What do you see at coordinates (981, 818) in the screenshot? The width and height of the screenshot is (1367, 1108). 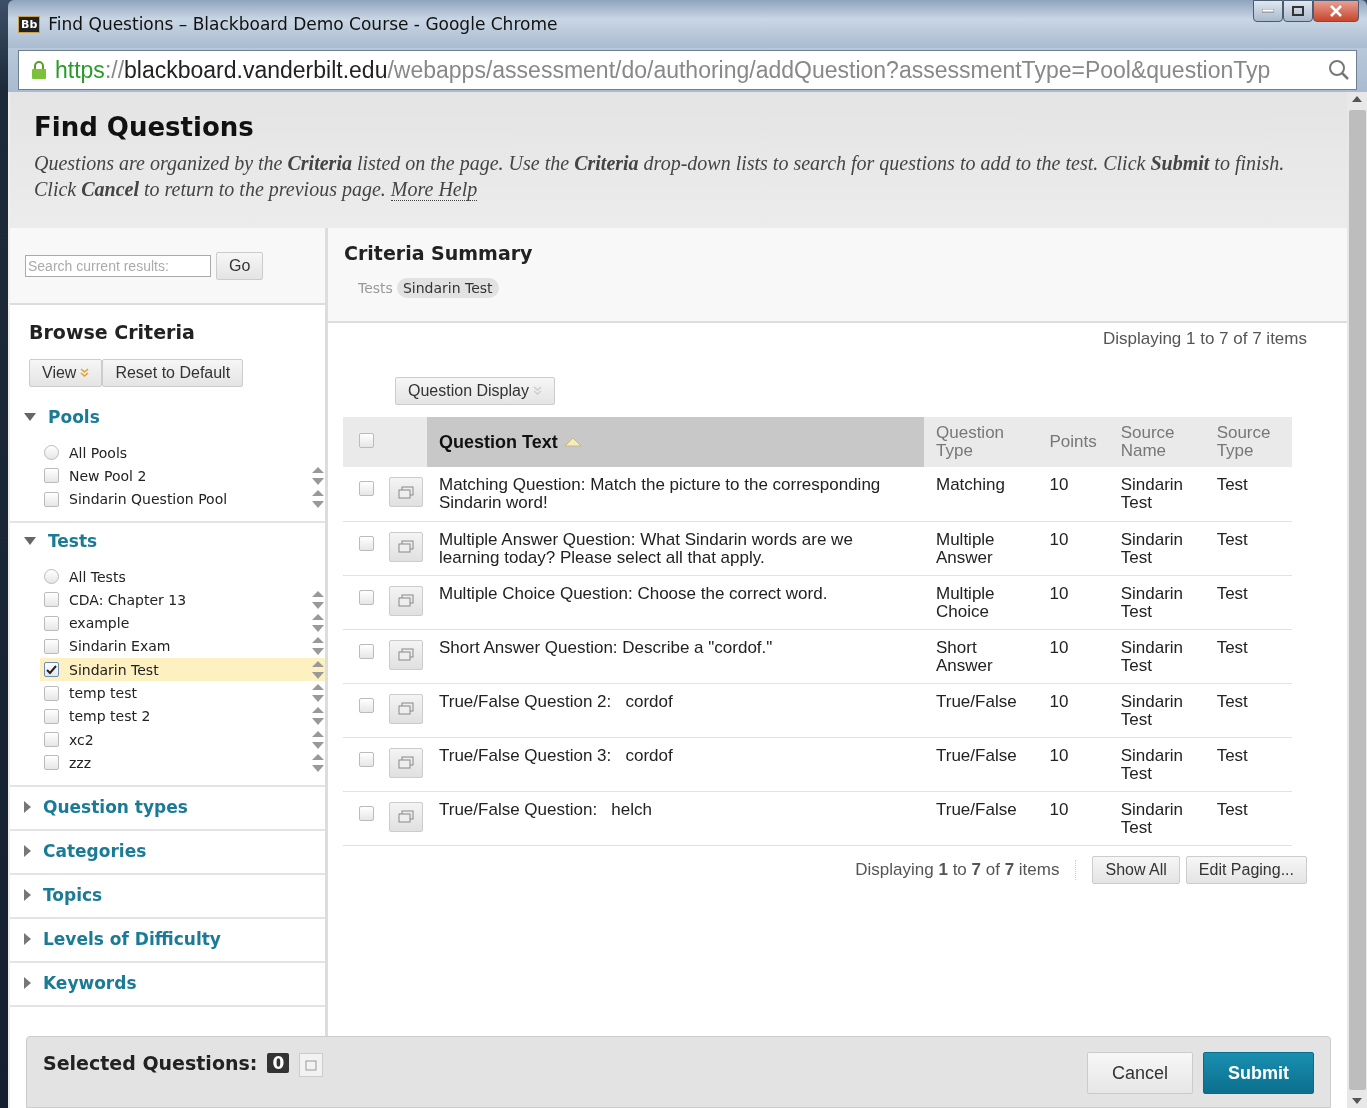 I see `question-type-cell: True/False` at bounding box center [981, 818].